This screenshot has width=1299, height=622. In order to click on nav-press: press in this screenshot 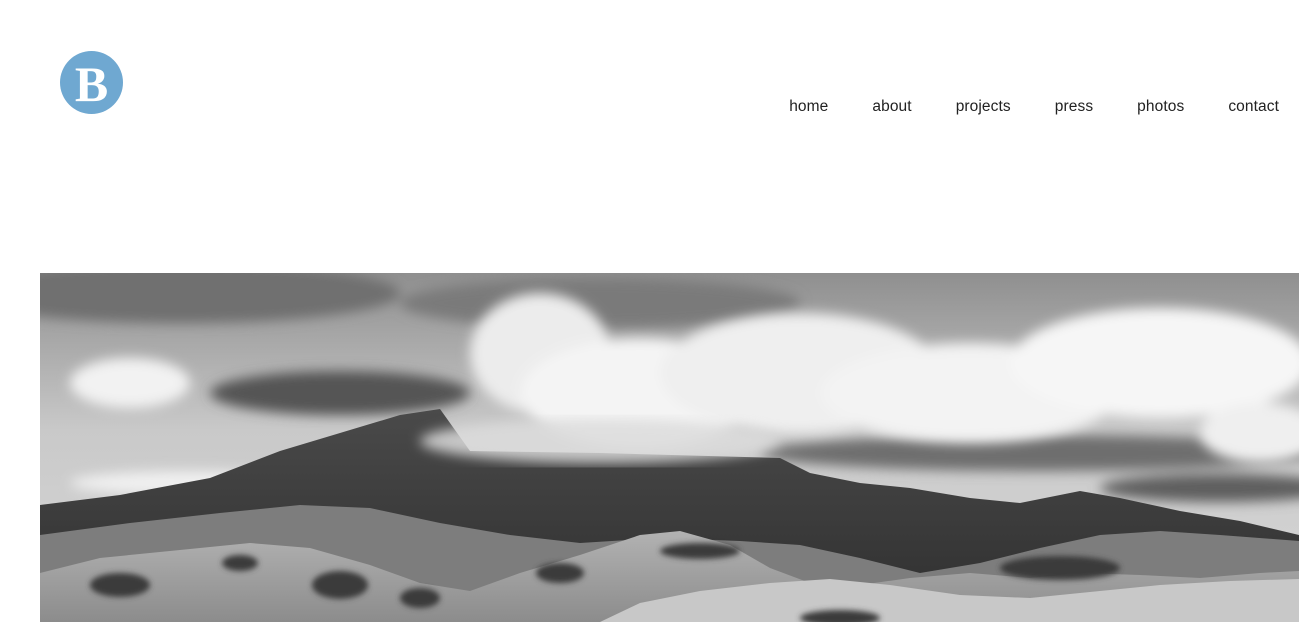, I will do `click(1074, 107)`.